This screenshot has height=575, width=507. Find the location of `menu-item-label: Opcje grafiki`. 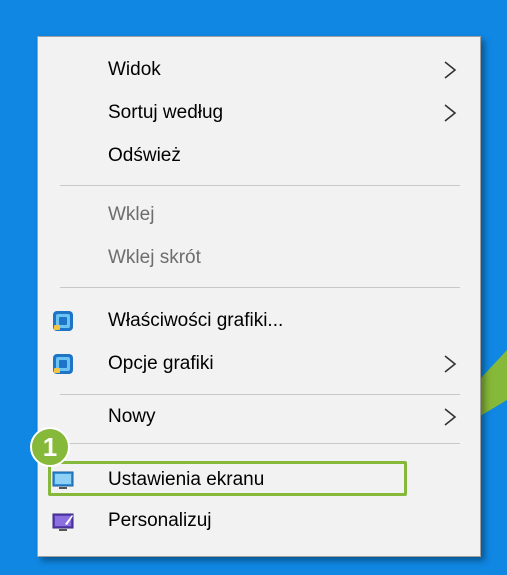

menu-item-label: Opcje grafiki is located at coordinates (161, 363).